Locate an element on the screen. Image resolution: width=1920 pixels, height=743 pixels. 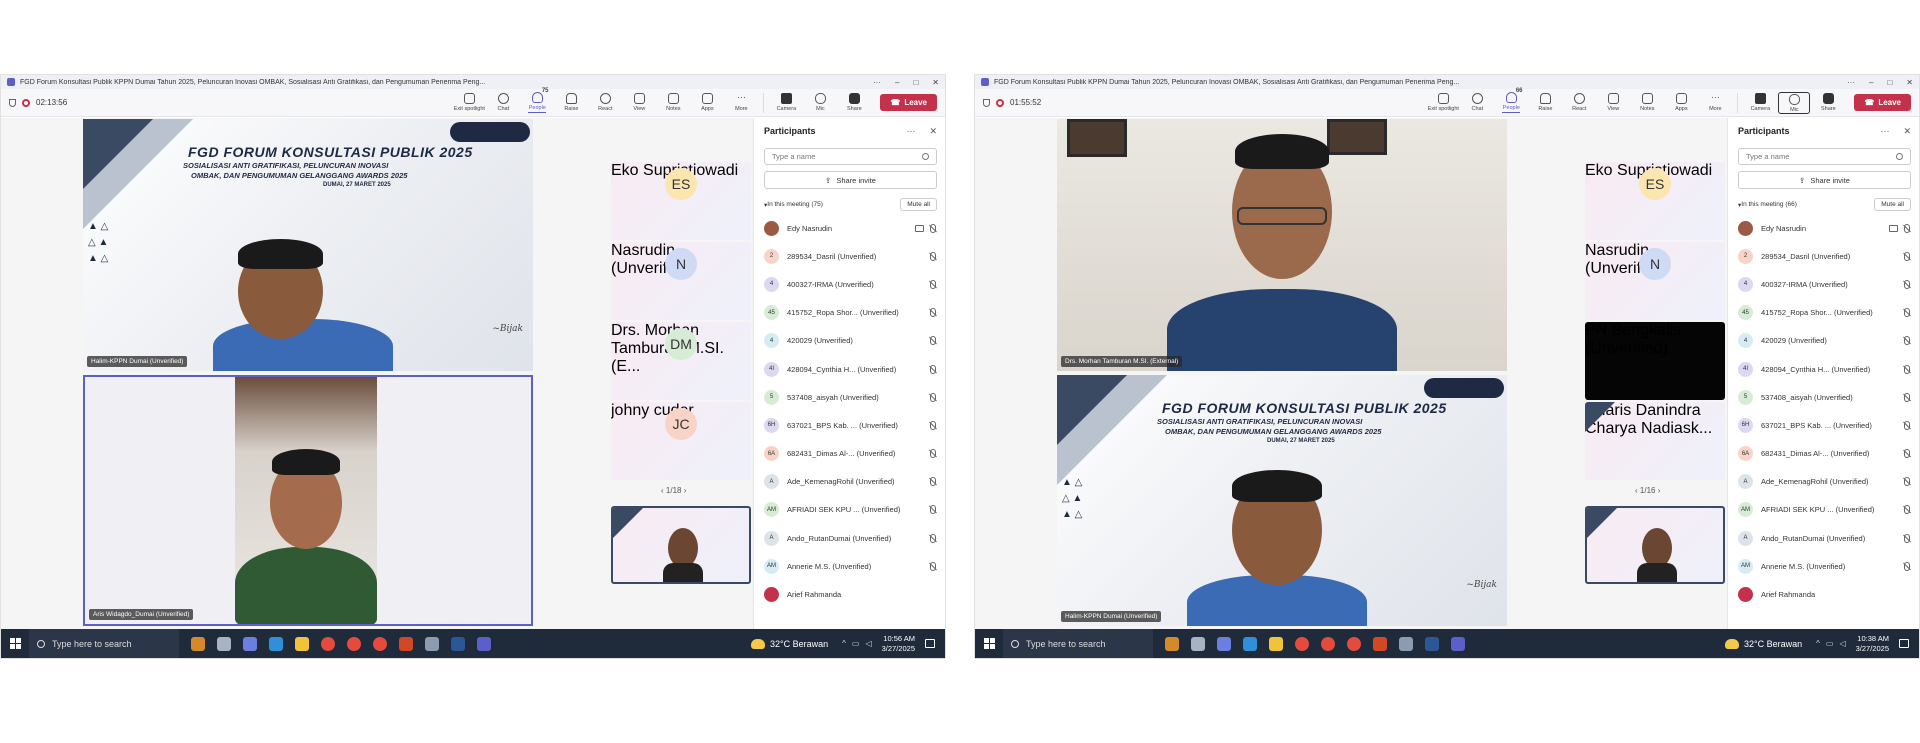
notes-button: Notes is located at coordinates (673, 102).